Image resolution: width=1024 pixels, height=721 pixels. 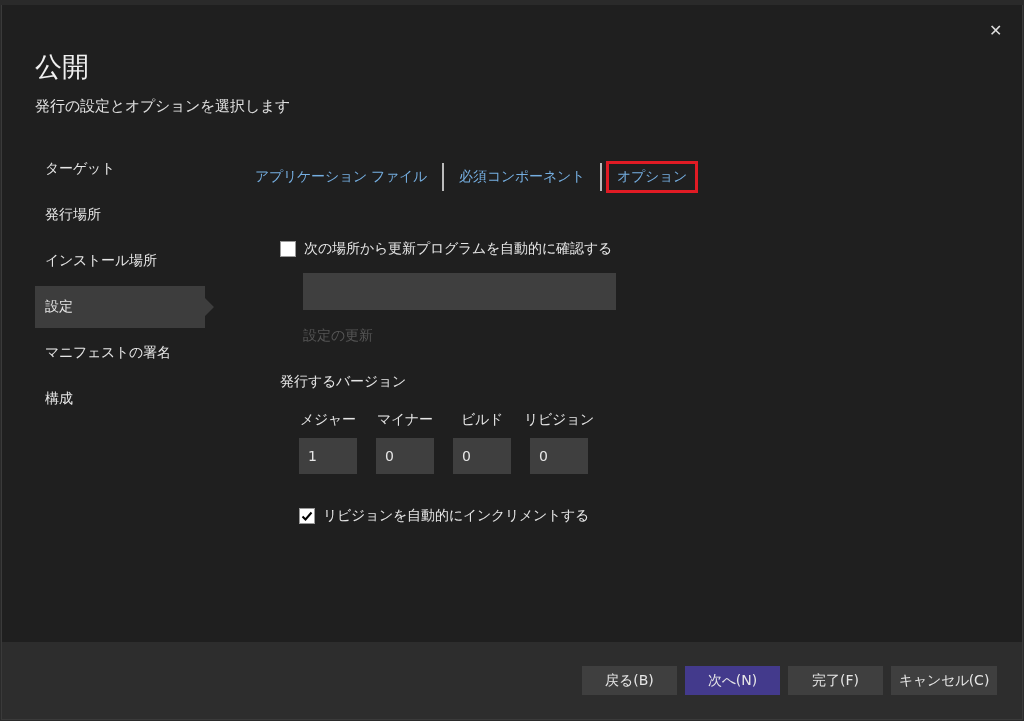 What do you see at coordinates (456, 516) in the screenshot?
I see `checkbox-label: リビジョンを自動的にインクリメントする` at bounding box center [456, 516].